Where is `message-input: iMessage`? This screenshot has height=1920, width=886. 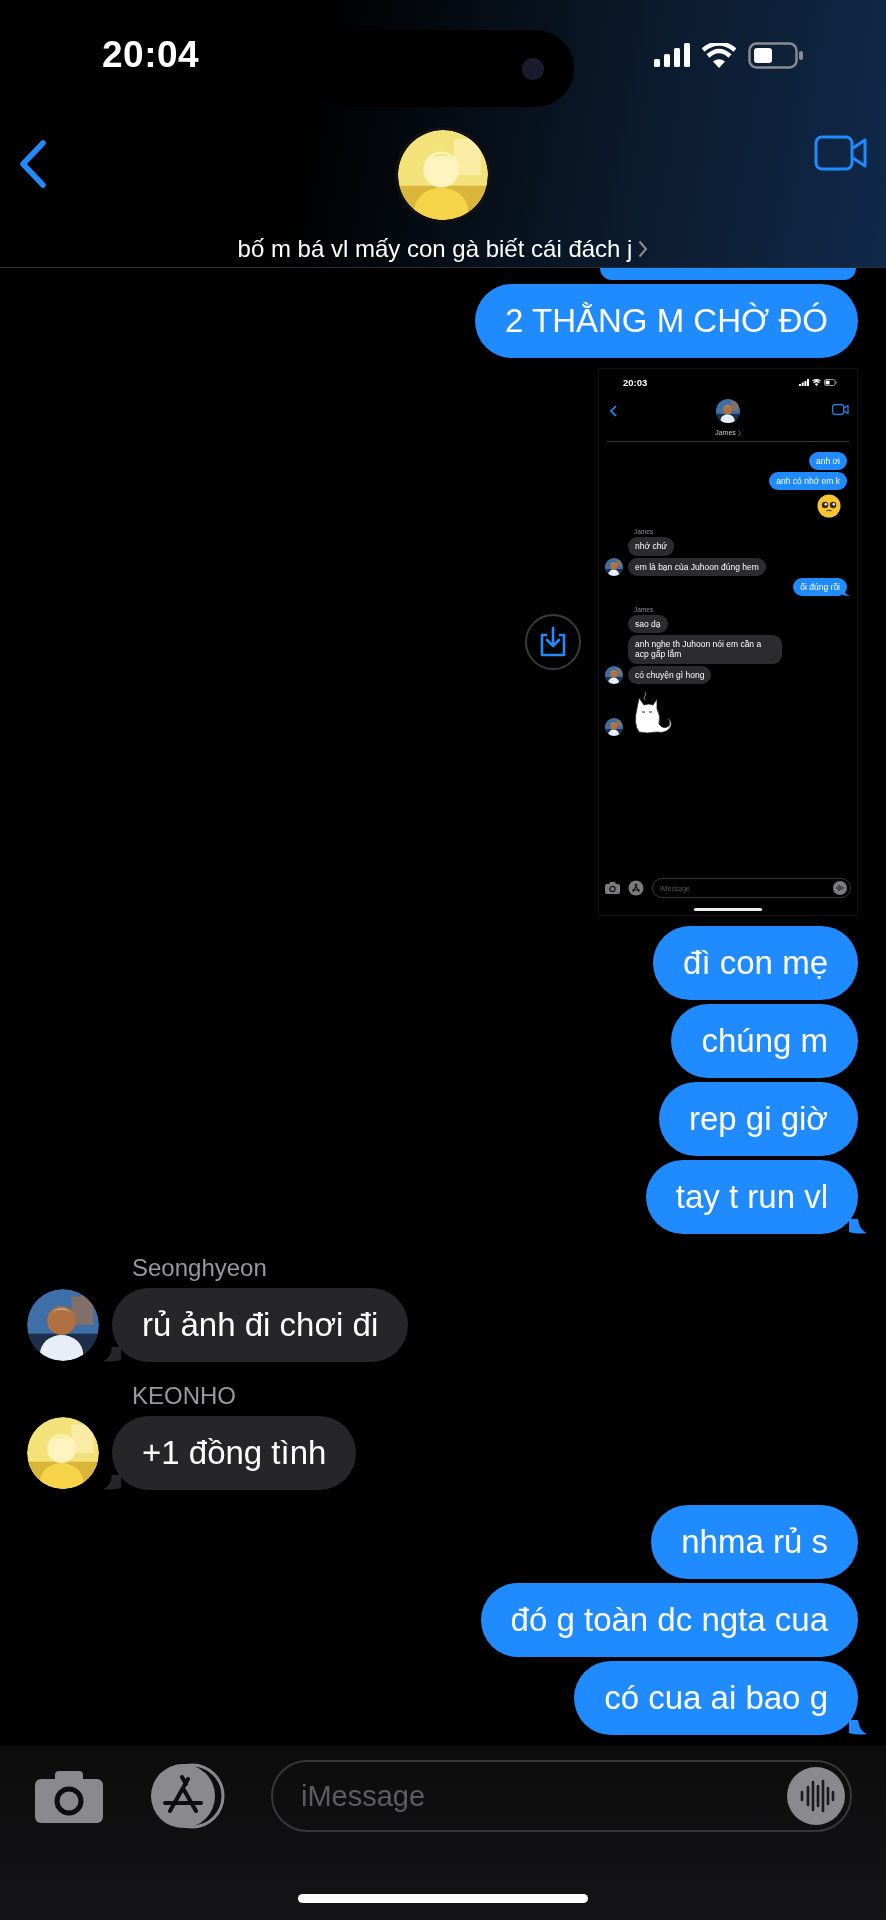 message-input: iMessage is located at coordinates (543, 1796).